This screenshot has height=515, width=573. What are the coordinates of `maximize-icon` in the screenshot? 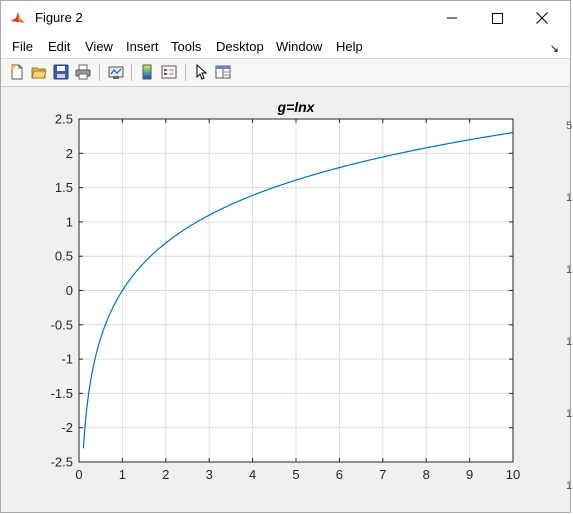 It's located at (497, 18).